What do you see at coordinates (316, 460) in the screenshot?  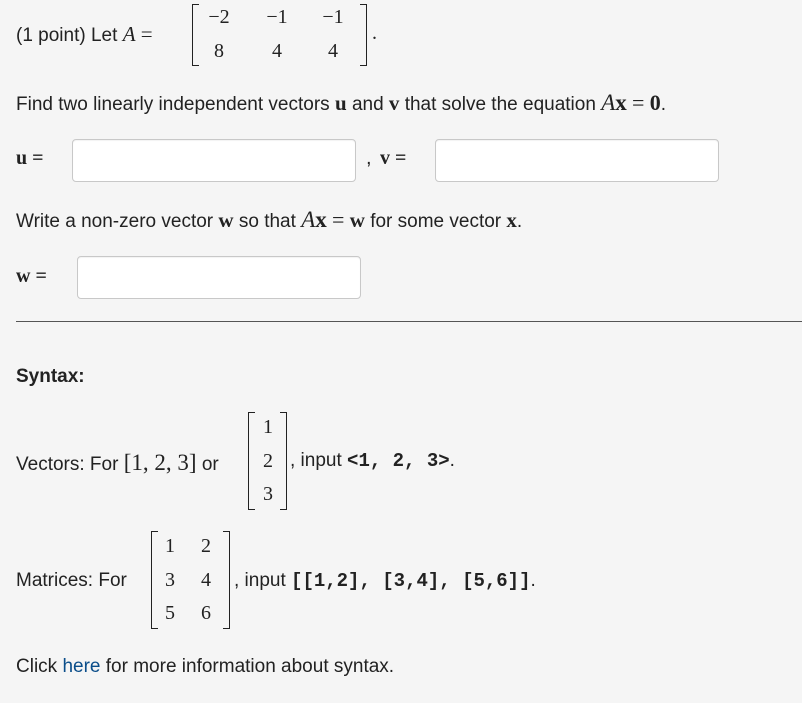 I see `vectors-input-label: , input` at bounding box center [316, 460].